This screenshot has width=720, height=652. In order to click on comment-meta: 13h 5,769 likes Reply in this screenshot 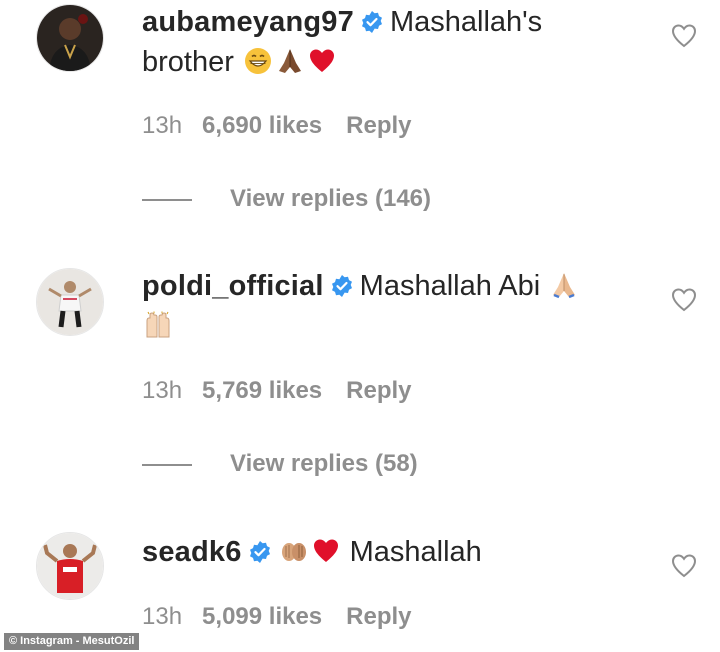, I will do `click(289, 391)`.